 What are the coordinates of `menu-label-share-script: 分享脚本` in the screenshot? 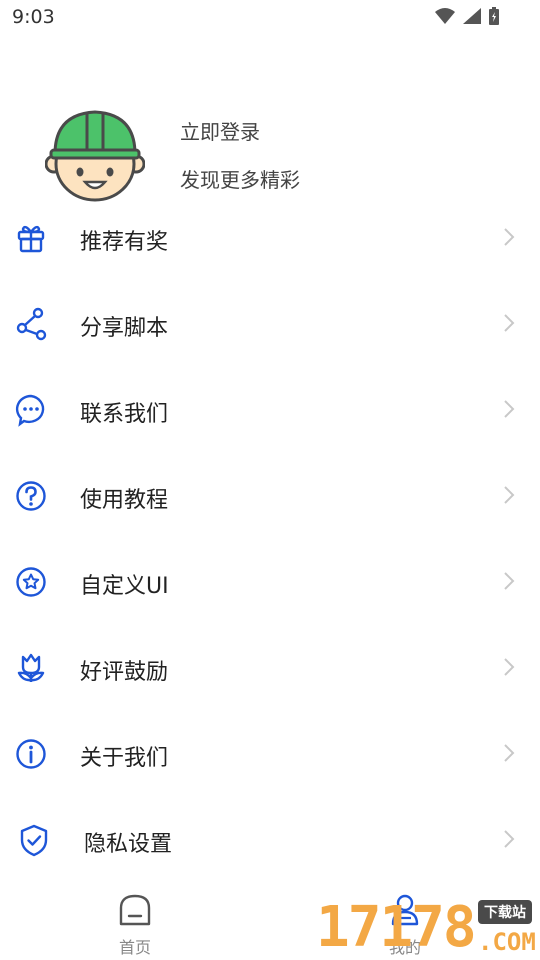 It's located at (124, 328).